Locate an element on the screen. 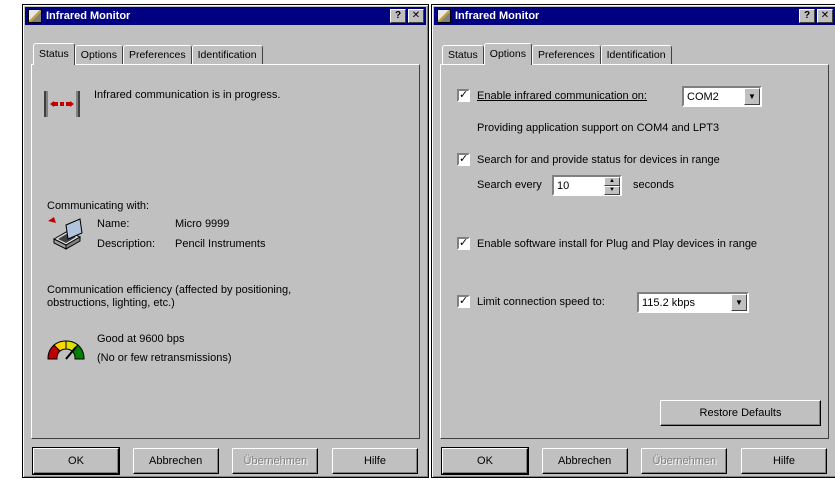  port-select-value: COM2 is located at coordinates (703, 96).